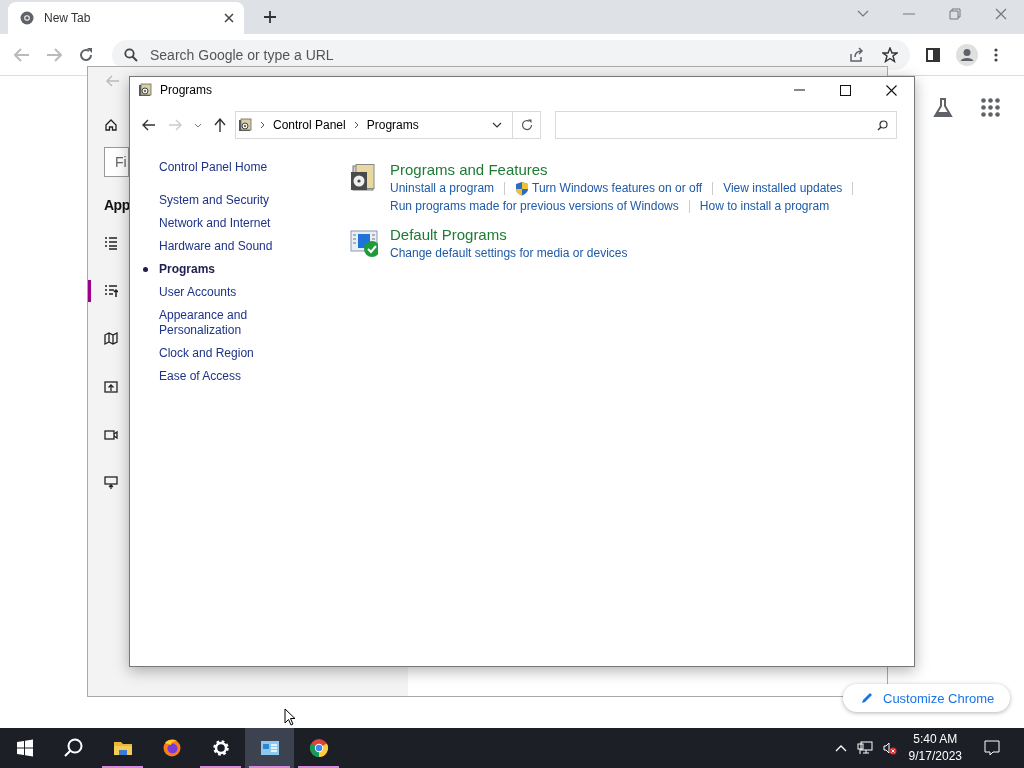 This screenshot has width=1024, height=768. What do you see at coordinates (309, 125) in the screenshot?
I see `breadcrumb-item: Control Panel` at bounding box center [309, 125].